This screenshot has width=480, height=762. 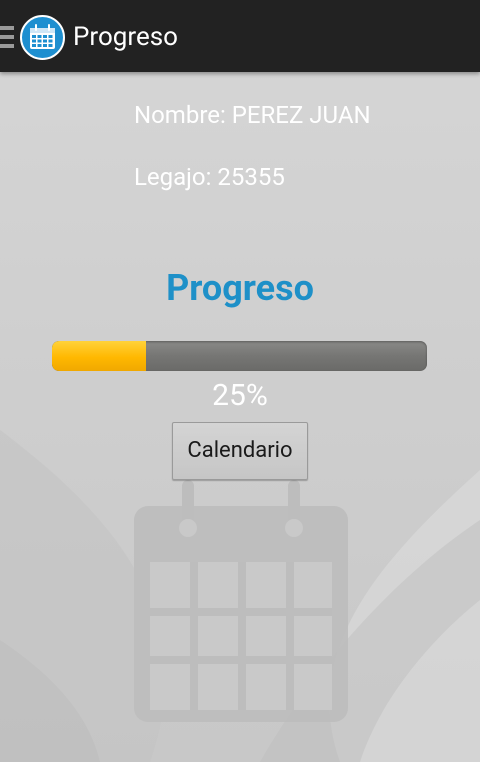 What do you see at coordinates (99, 356) in the screenshot?
I see `progress-bar-fill` at bounding box center [99, 356].